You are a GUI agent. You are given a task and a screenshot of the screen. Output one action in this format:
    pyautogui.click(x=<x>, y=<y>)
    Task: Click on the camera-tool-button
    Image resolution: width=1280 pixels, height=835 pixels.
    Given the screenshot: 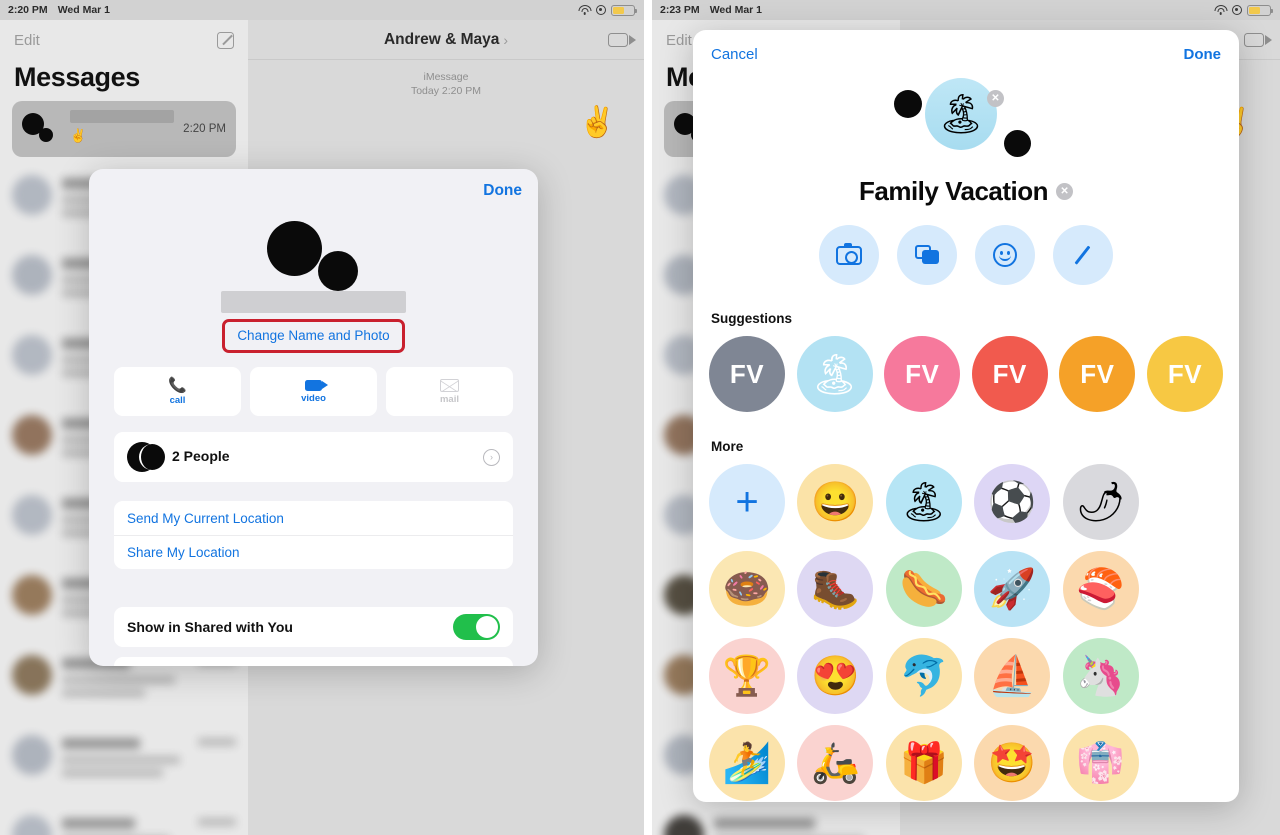 What is the action you would take?
    pyautogui.click(x=849, y=255)
    